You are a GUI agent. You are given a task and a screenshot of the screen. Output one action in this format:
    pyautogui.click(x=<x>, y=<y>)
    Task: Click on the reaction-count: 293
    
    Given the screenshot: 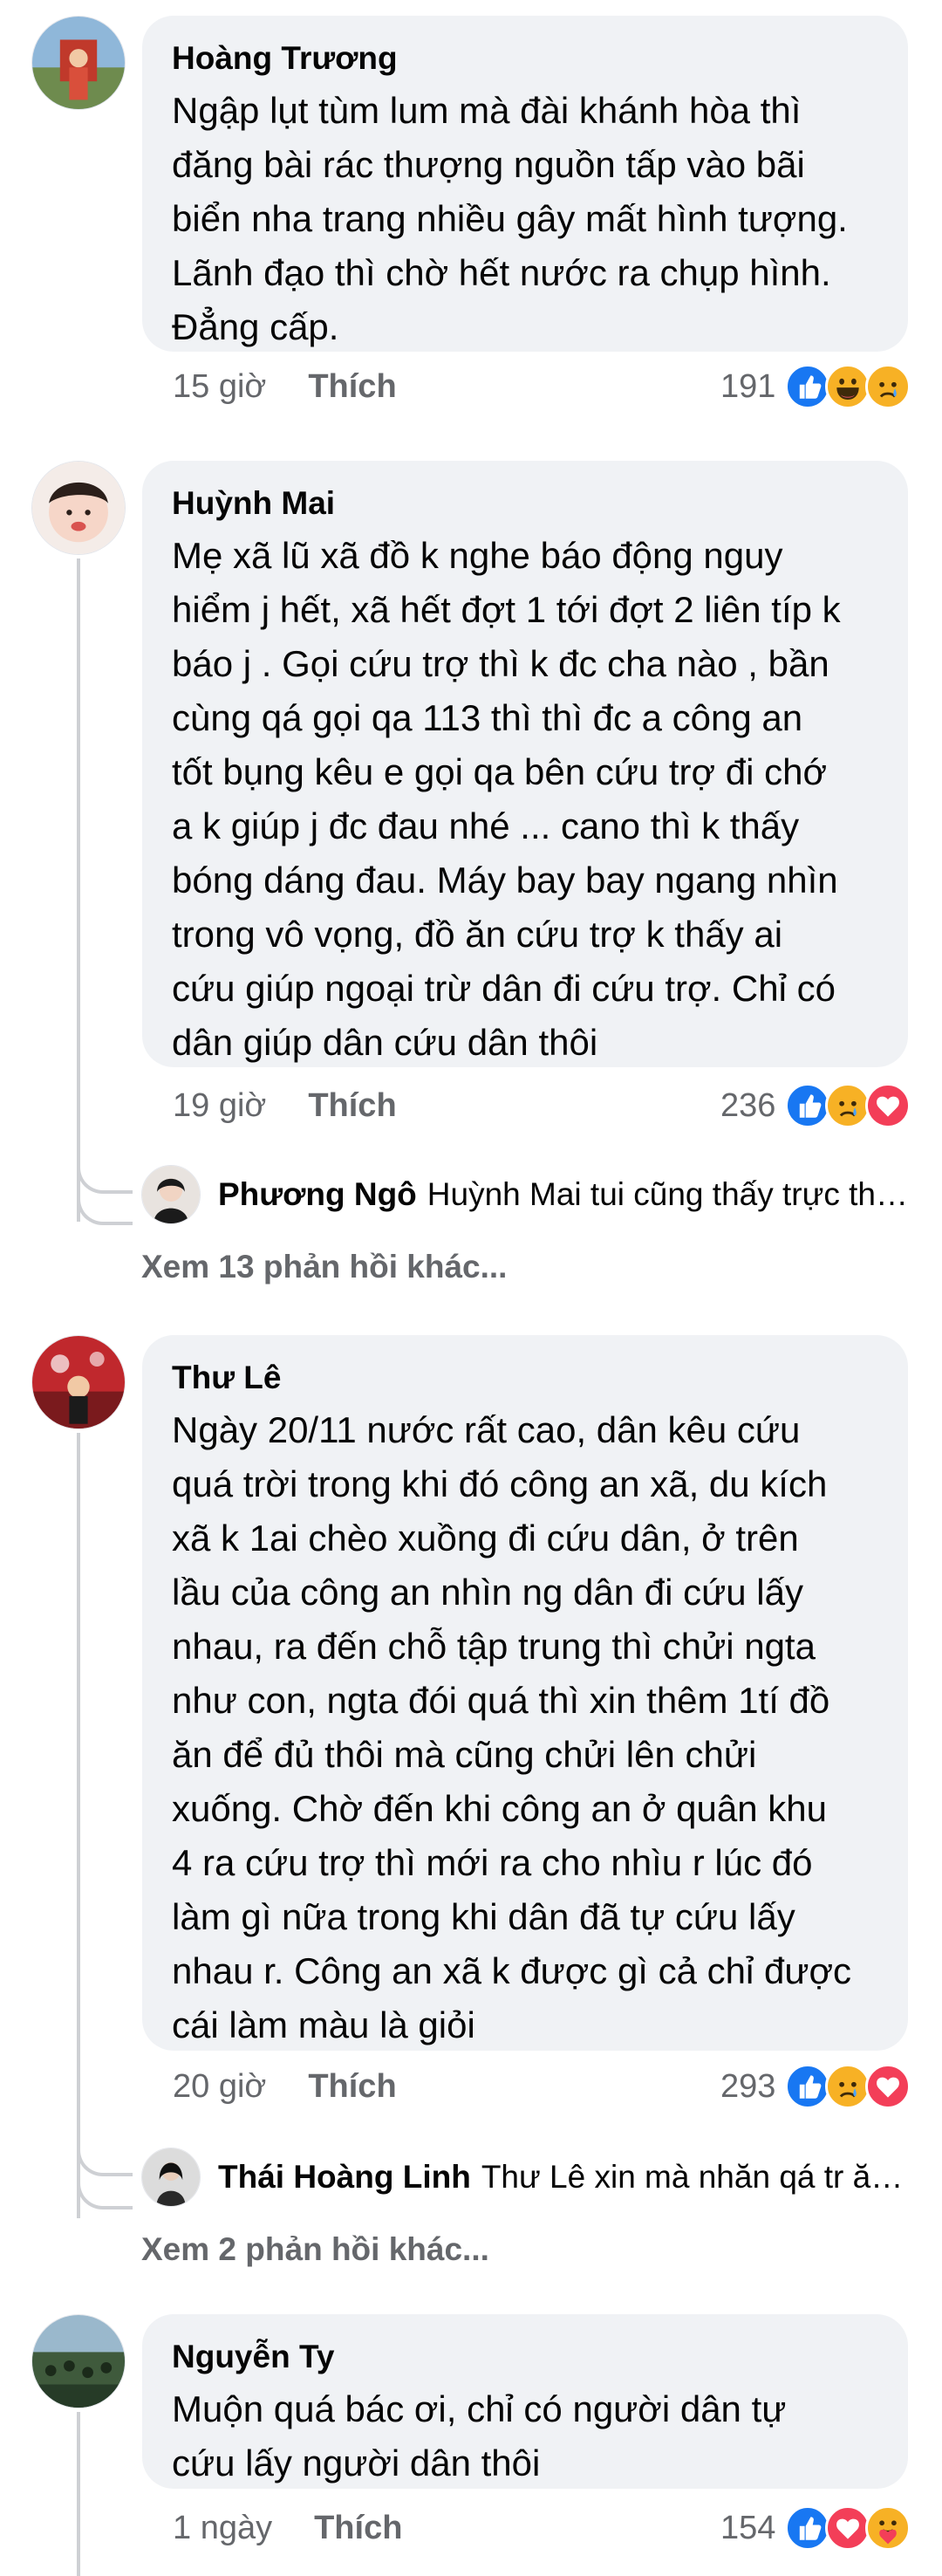 What is the action you would take?
    pyautogui.click(x=747, y=2087)
    